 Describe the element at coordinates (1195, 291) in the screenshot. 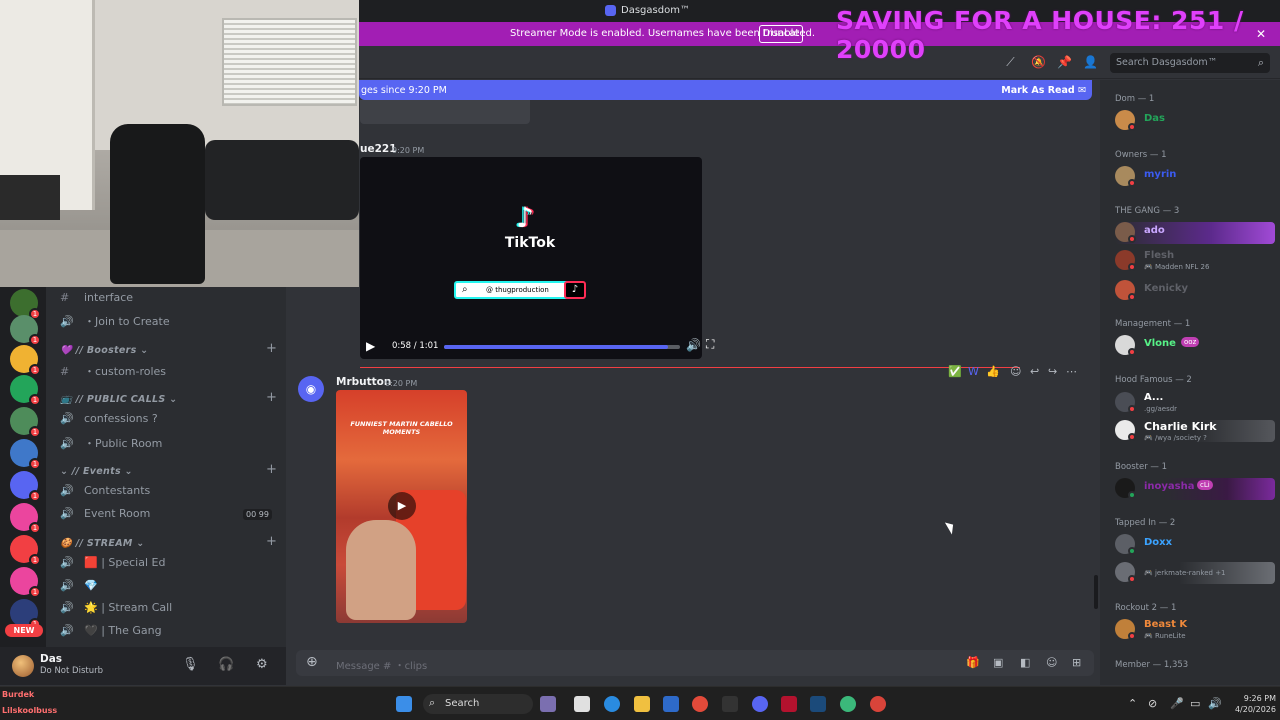

I see `member-row: Kenicky` at that location.